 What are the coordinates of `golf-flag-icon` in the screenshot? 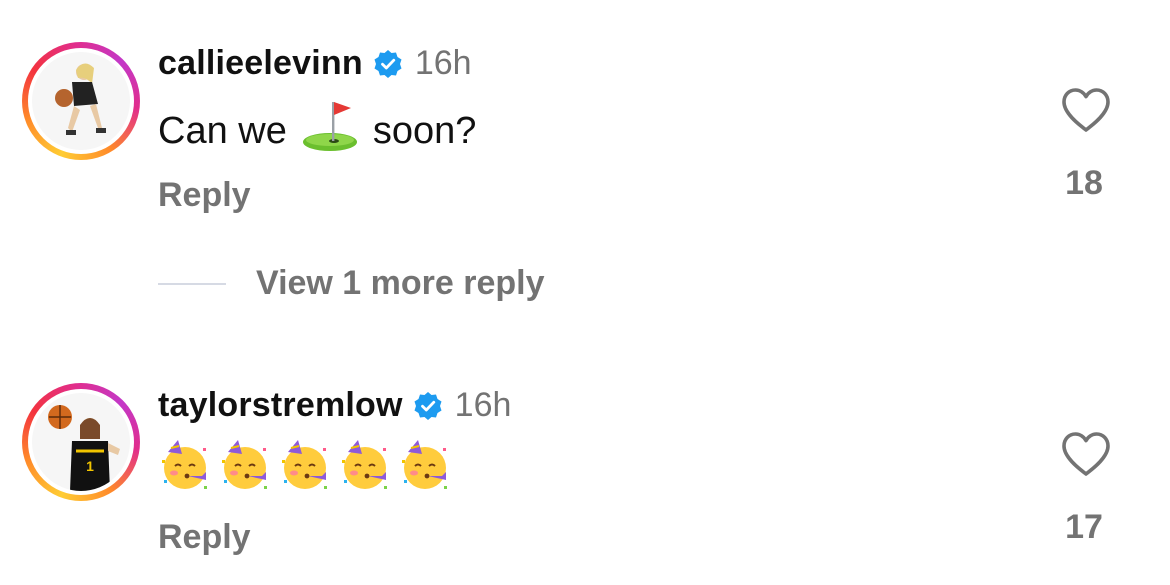 It's located at (330, 131).